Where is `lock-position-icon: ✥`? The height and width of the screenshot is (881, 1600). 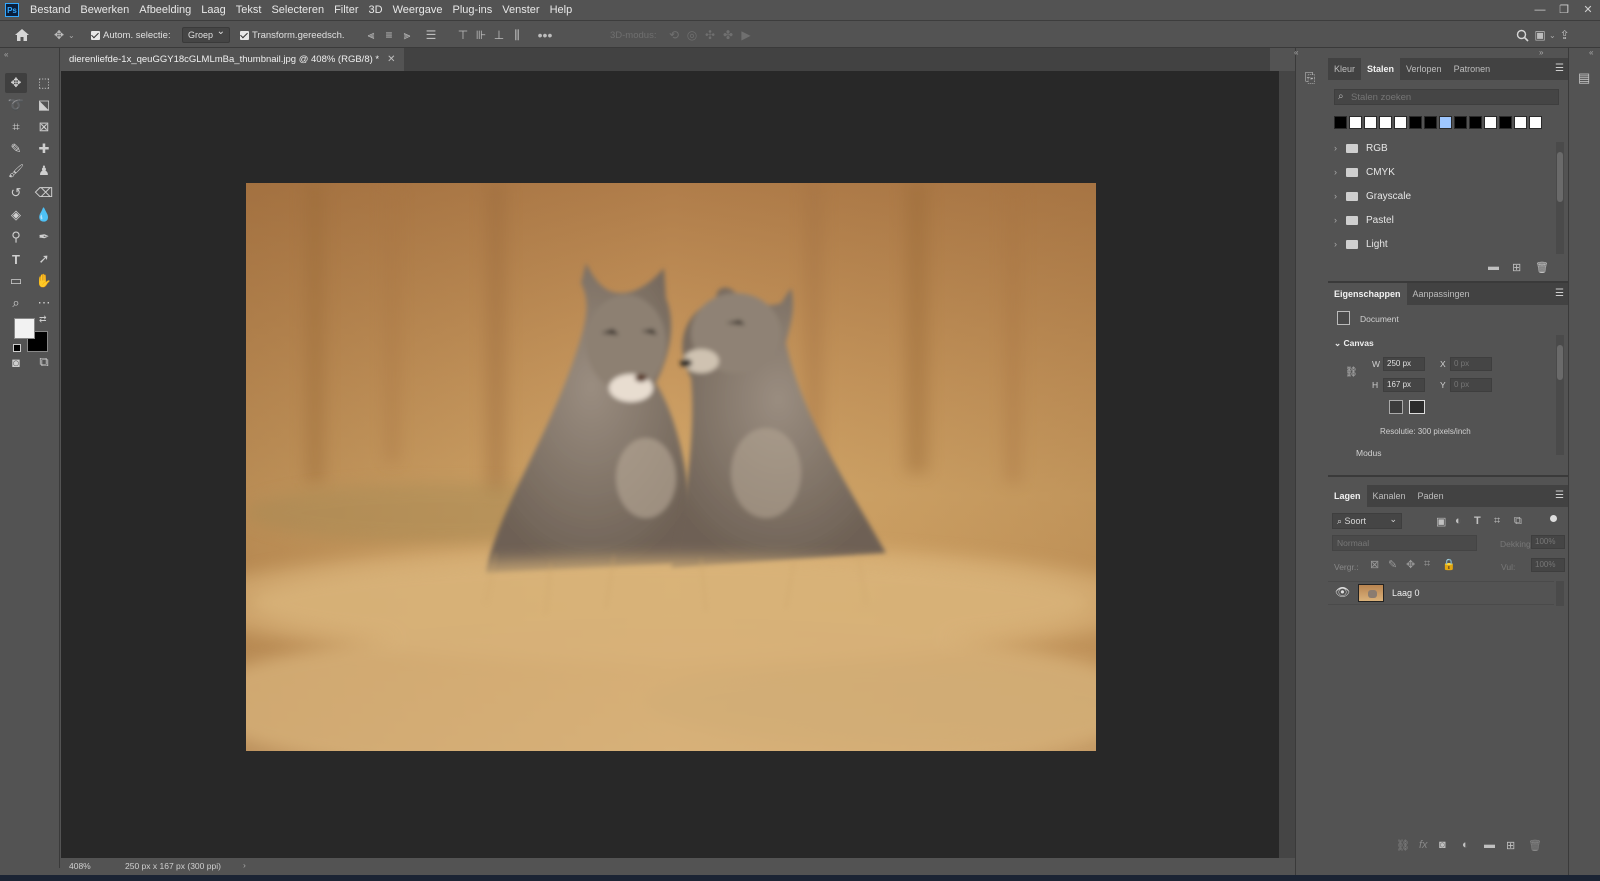 lock-position-icon: ✥ is located at coordinates (1410, 564).